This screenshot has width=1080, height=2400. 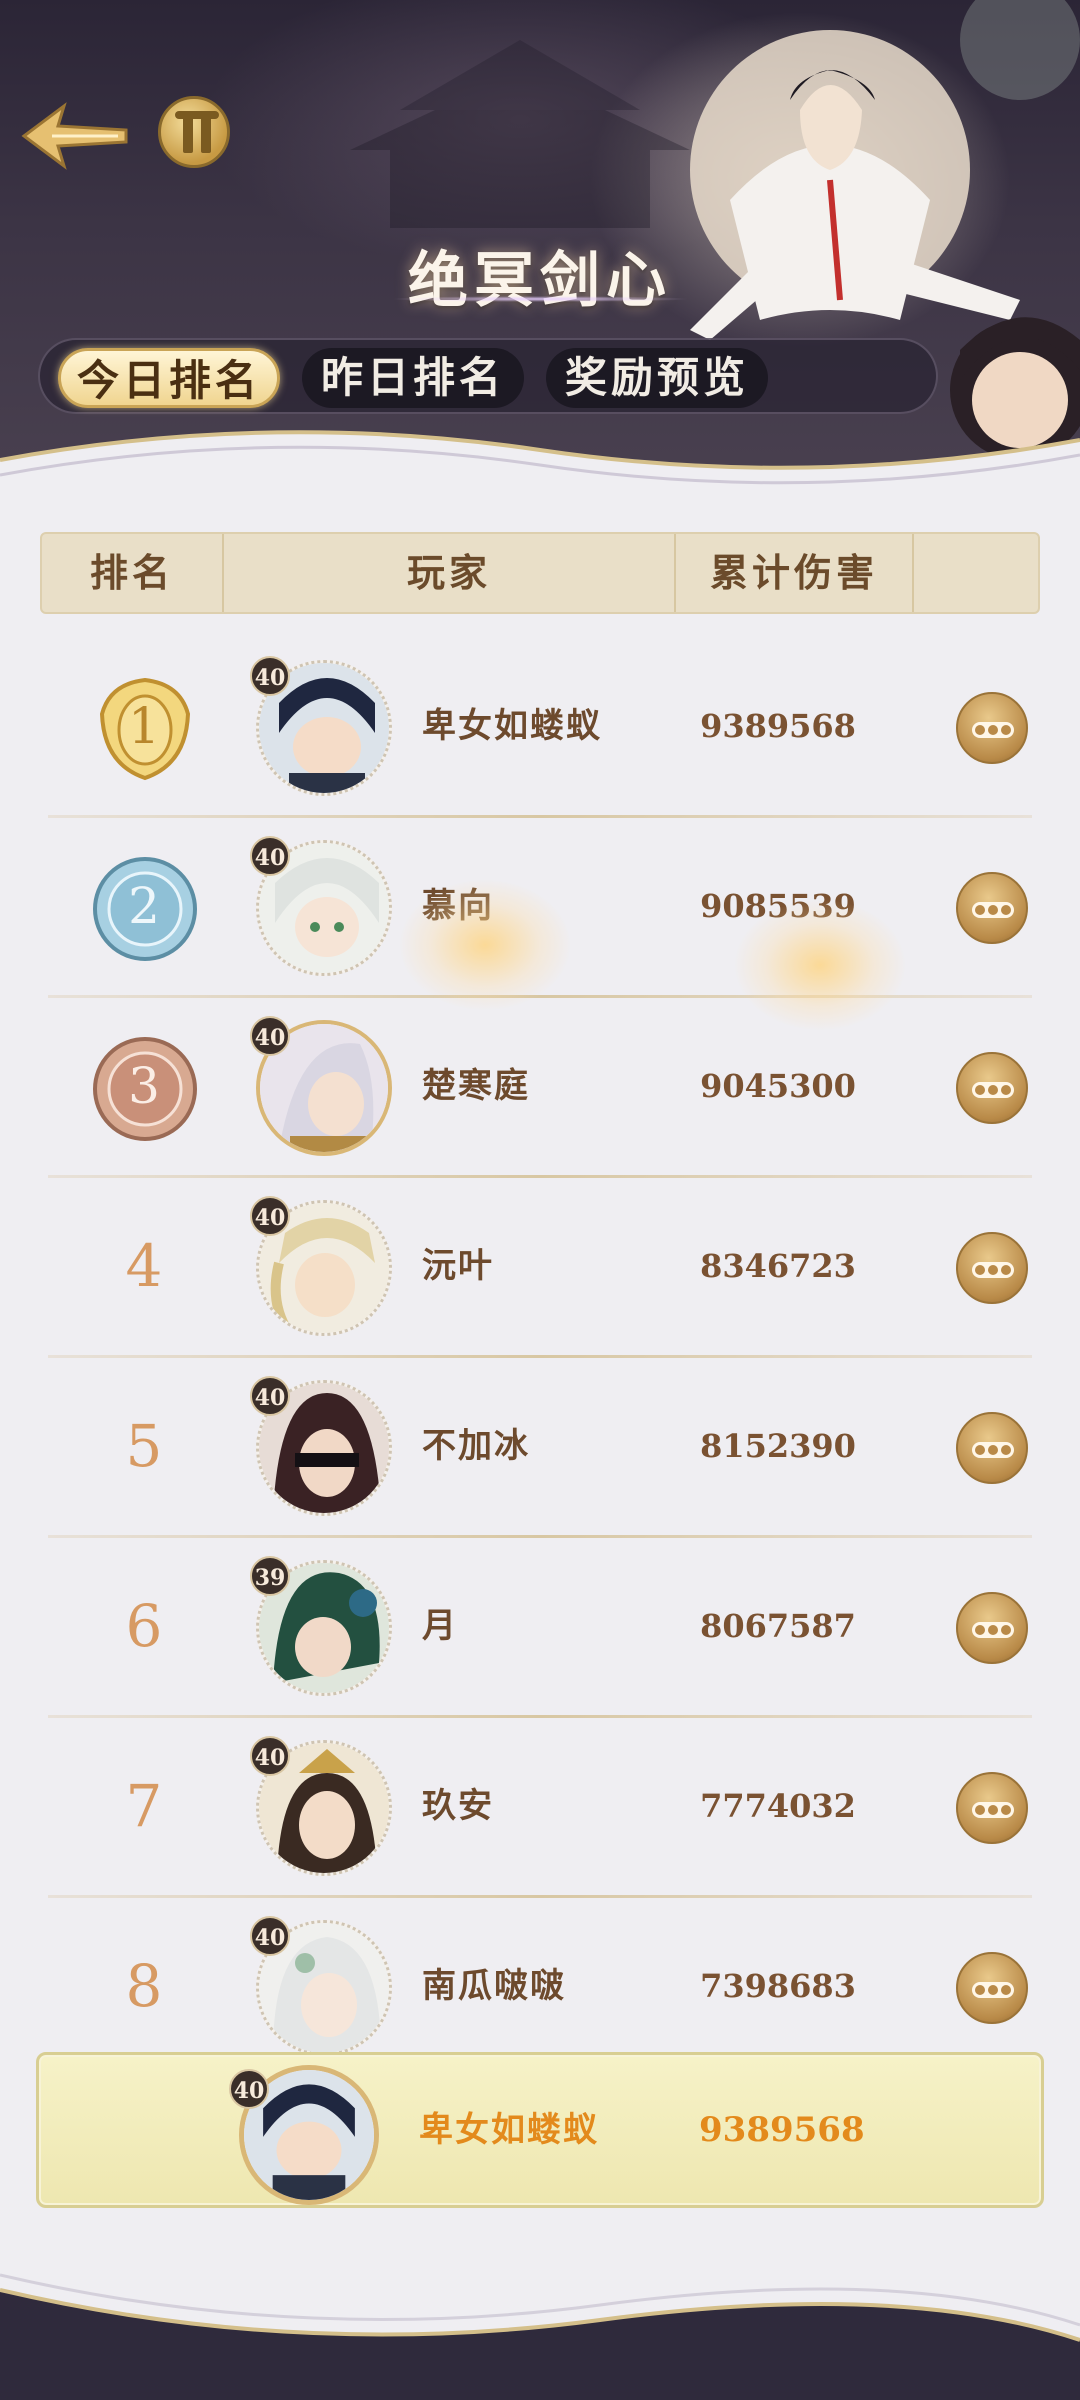 I want to click on rank-number: 1, so click(x=144, y=726).